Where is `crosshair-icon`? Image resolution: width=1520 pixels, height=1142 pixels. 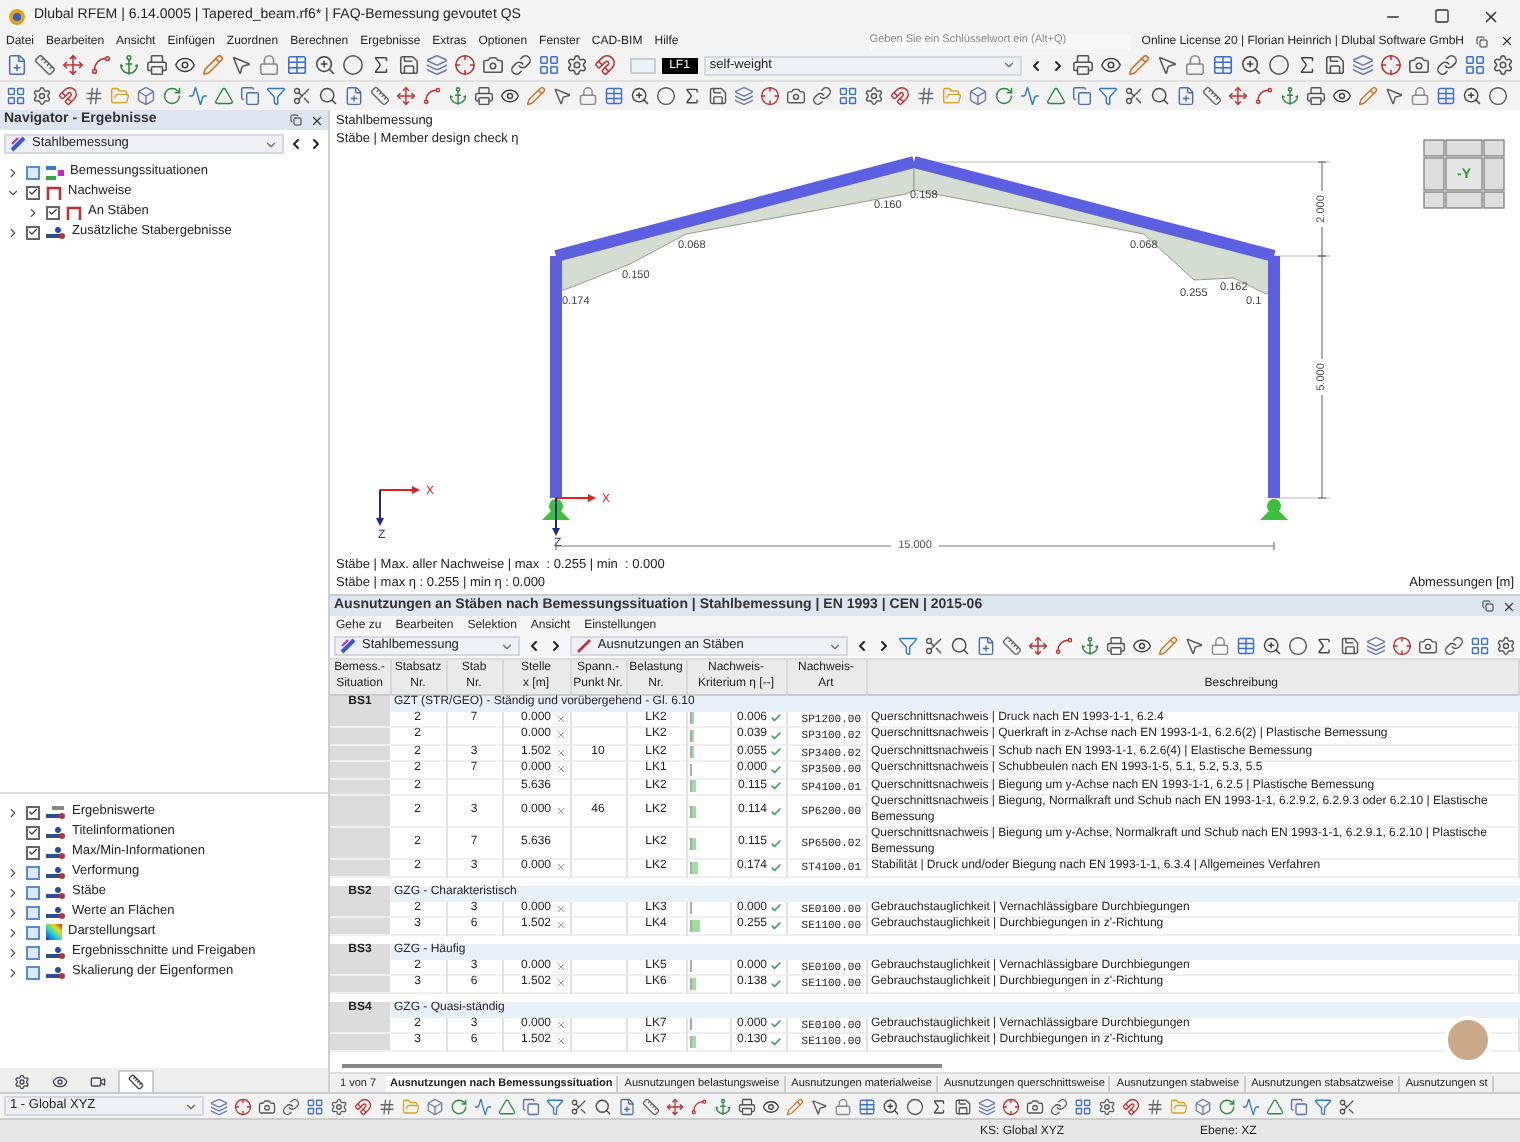
crosshair-icon is located at coordinates (1402, 646).